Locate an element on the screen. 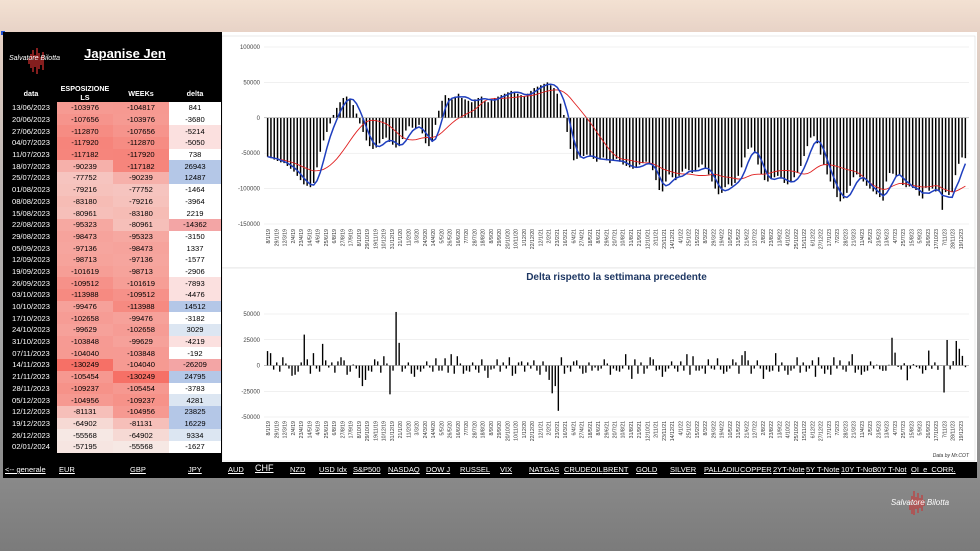 The width and height of the screenshot is (980, 551). nav-link-usd-idx: USD Idx is located at coordinates (333, 469).